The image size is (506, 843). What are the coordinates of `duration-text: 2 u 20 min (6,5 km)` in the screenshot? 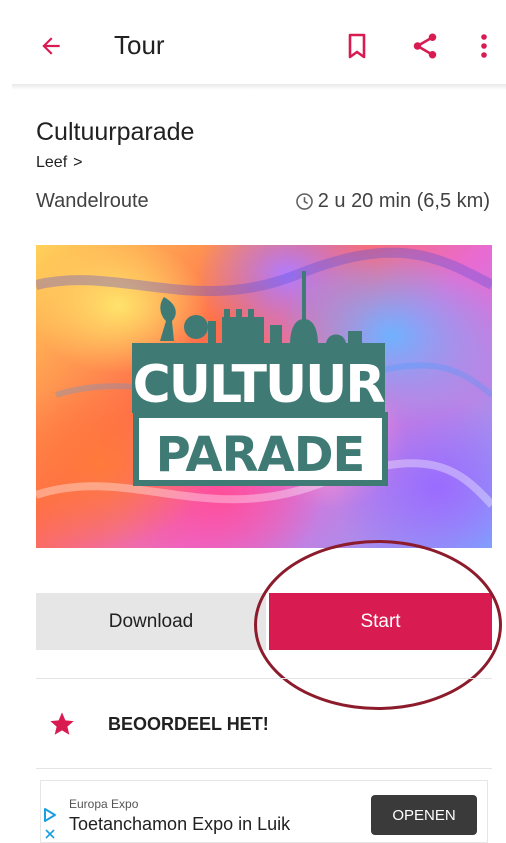 It's located at (403, 201).